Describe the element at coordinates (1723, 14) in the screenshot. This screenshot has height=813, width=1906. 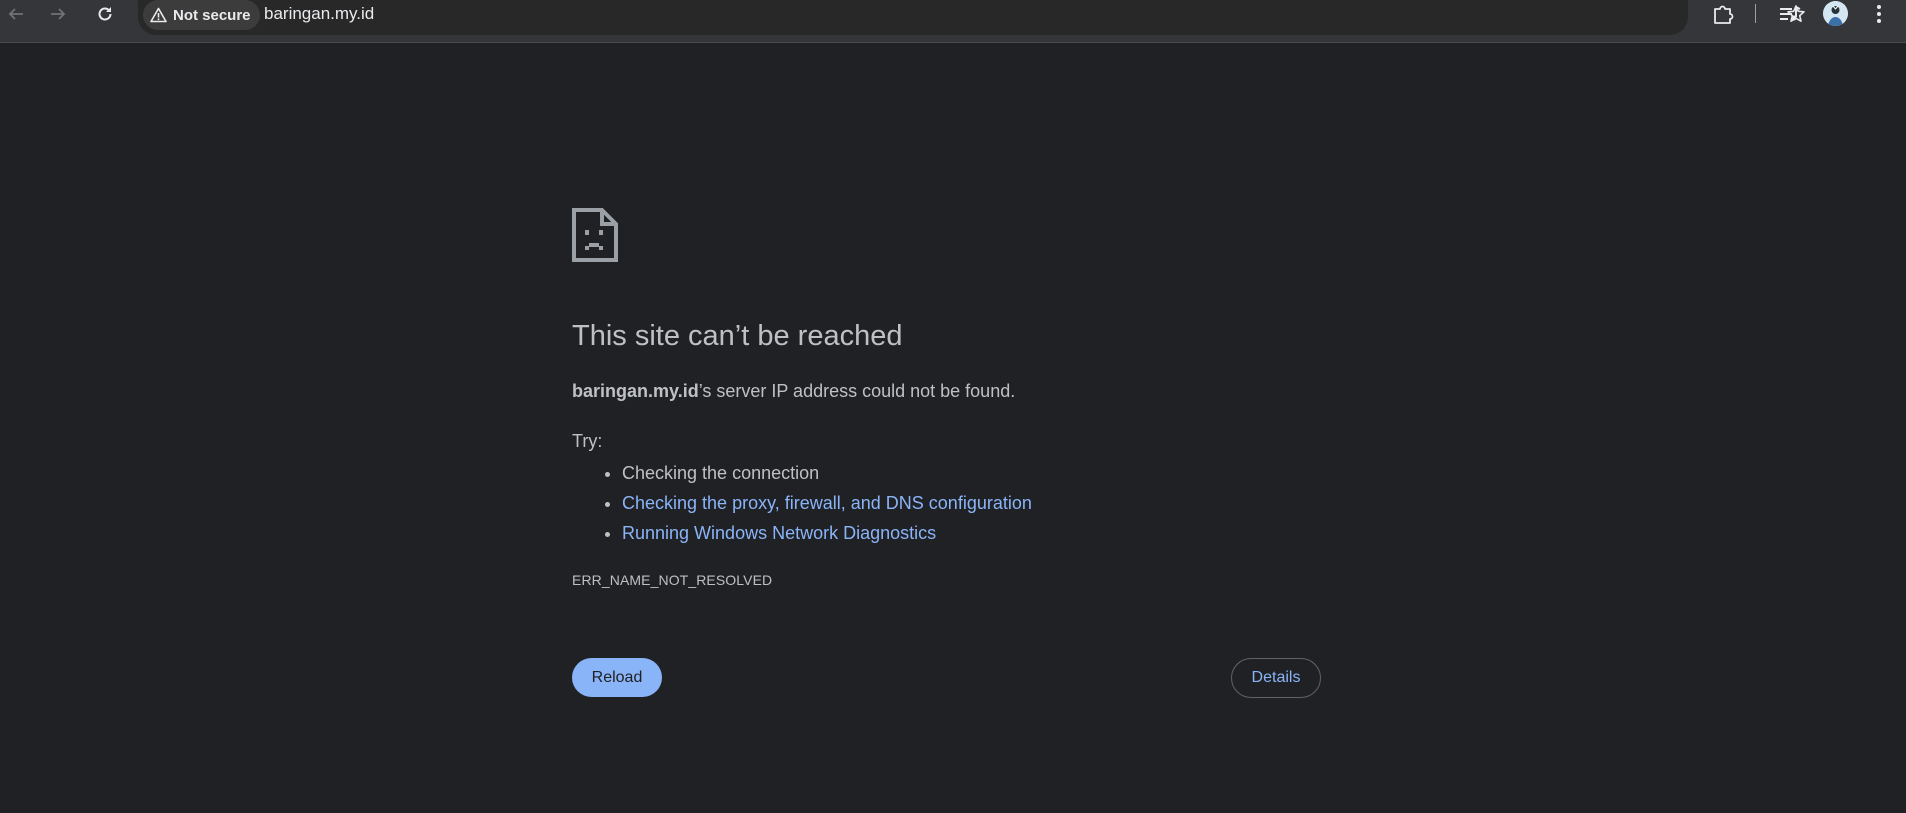
I see `extensions-icon` at that location.